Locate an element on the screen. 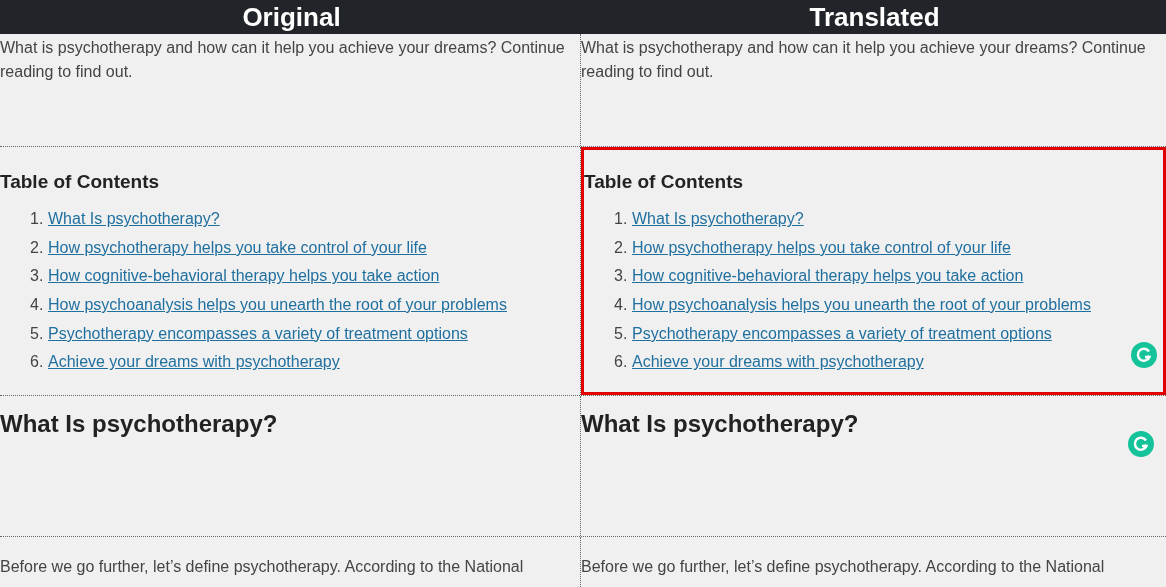 Image resolution: width=1166 pixels, height=587 pixels. column-title: Translated is located at coordinates (874, 17).